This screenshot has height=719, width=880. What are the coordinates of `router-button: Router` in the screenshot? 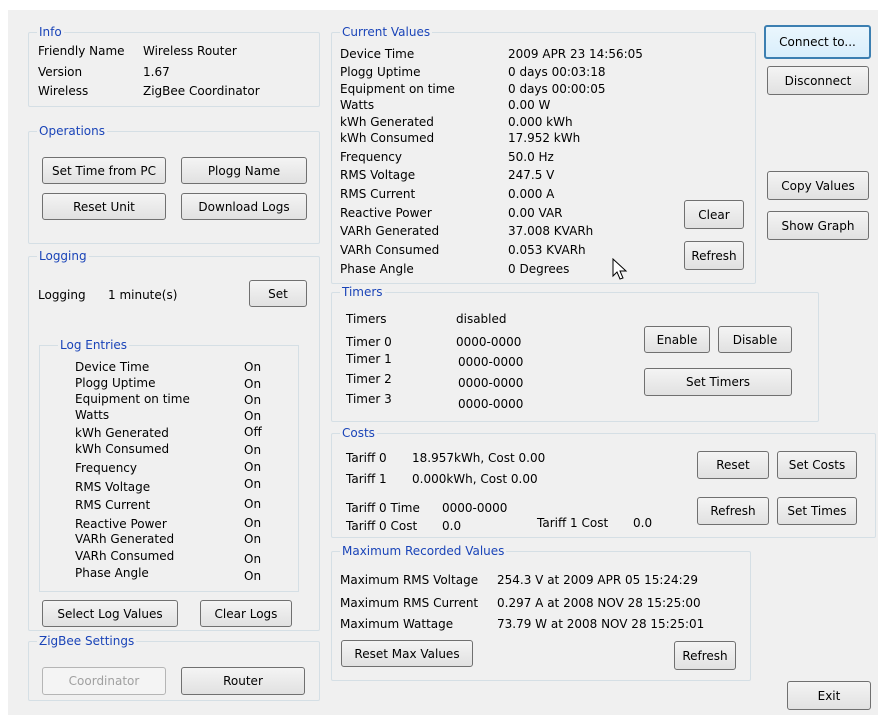 It's located at (243, 681).